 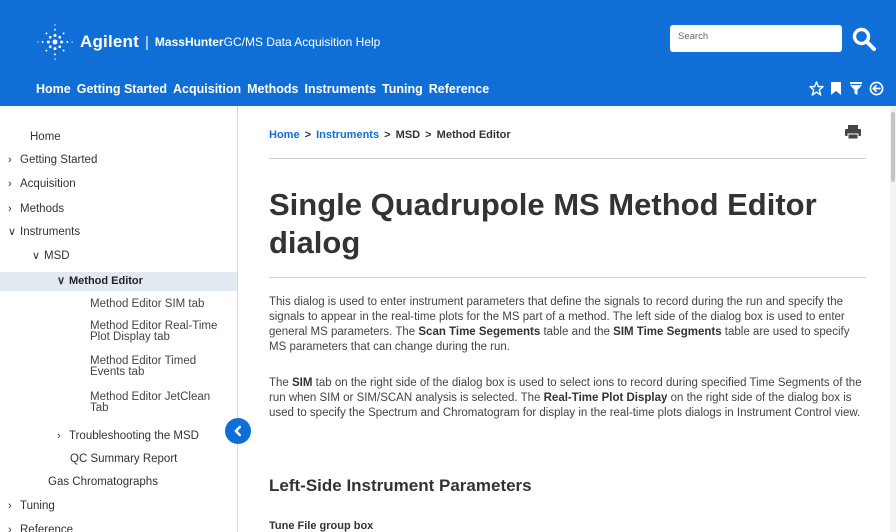 I want to click on toc-item-msd: ∨ MSD, so click(x=51, y=256).